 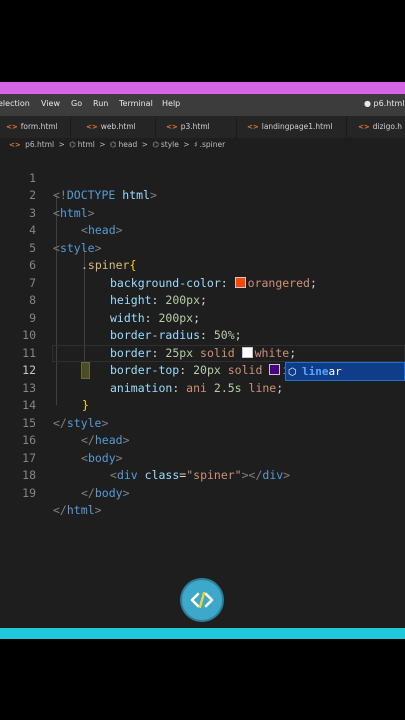 I want to click on video-bottom-margin, so click(x=202, y=679).